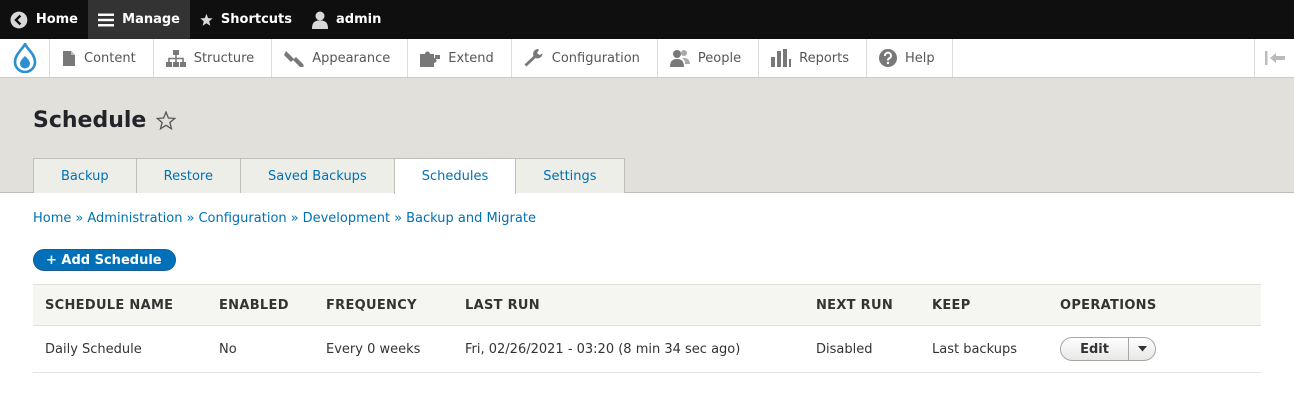 This screenshot has width=1294, height=407. I want to click on toolbar-manage: Manage, so click(139, 19).